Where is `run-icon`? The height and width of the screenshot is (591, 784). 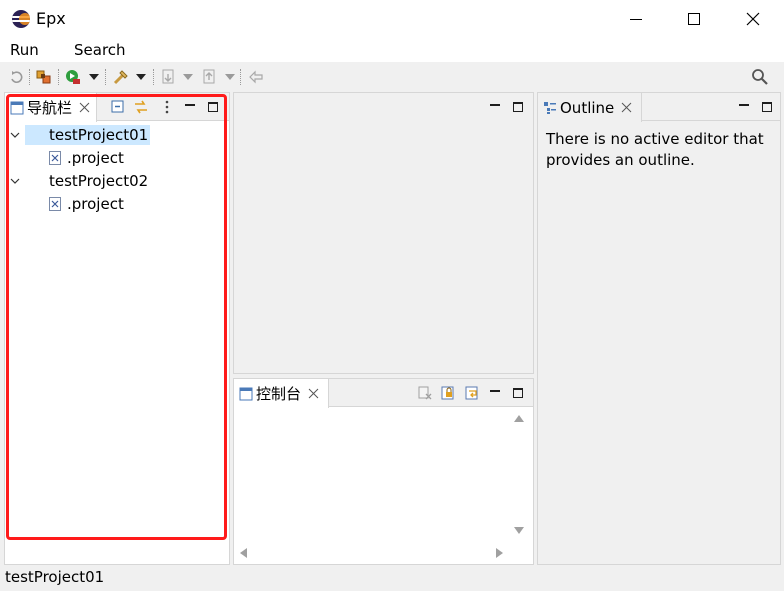 run-icon is located at coordinates (73, 77).